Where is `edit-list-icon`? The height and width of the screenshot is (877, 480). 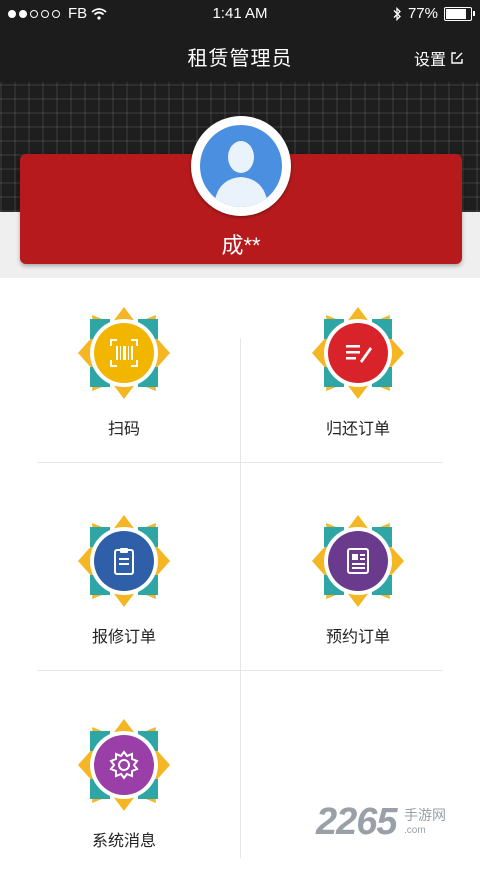 edit-list-icon is located at coordinates (359, 354).